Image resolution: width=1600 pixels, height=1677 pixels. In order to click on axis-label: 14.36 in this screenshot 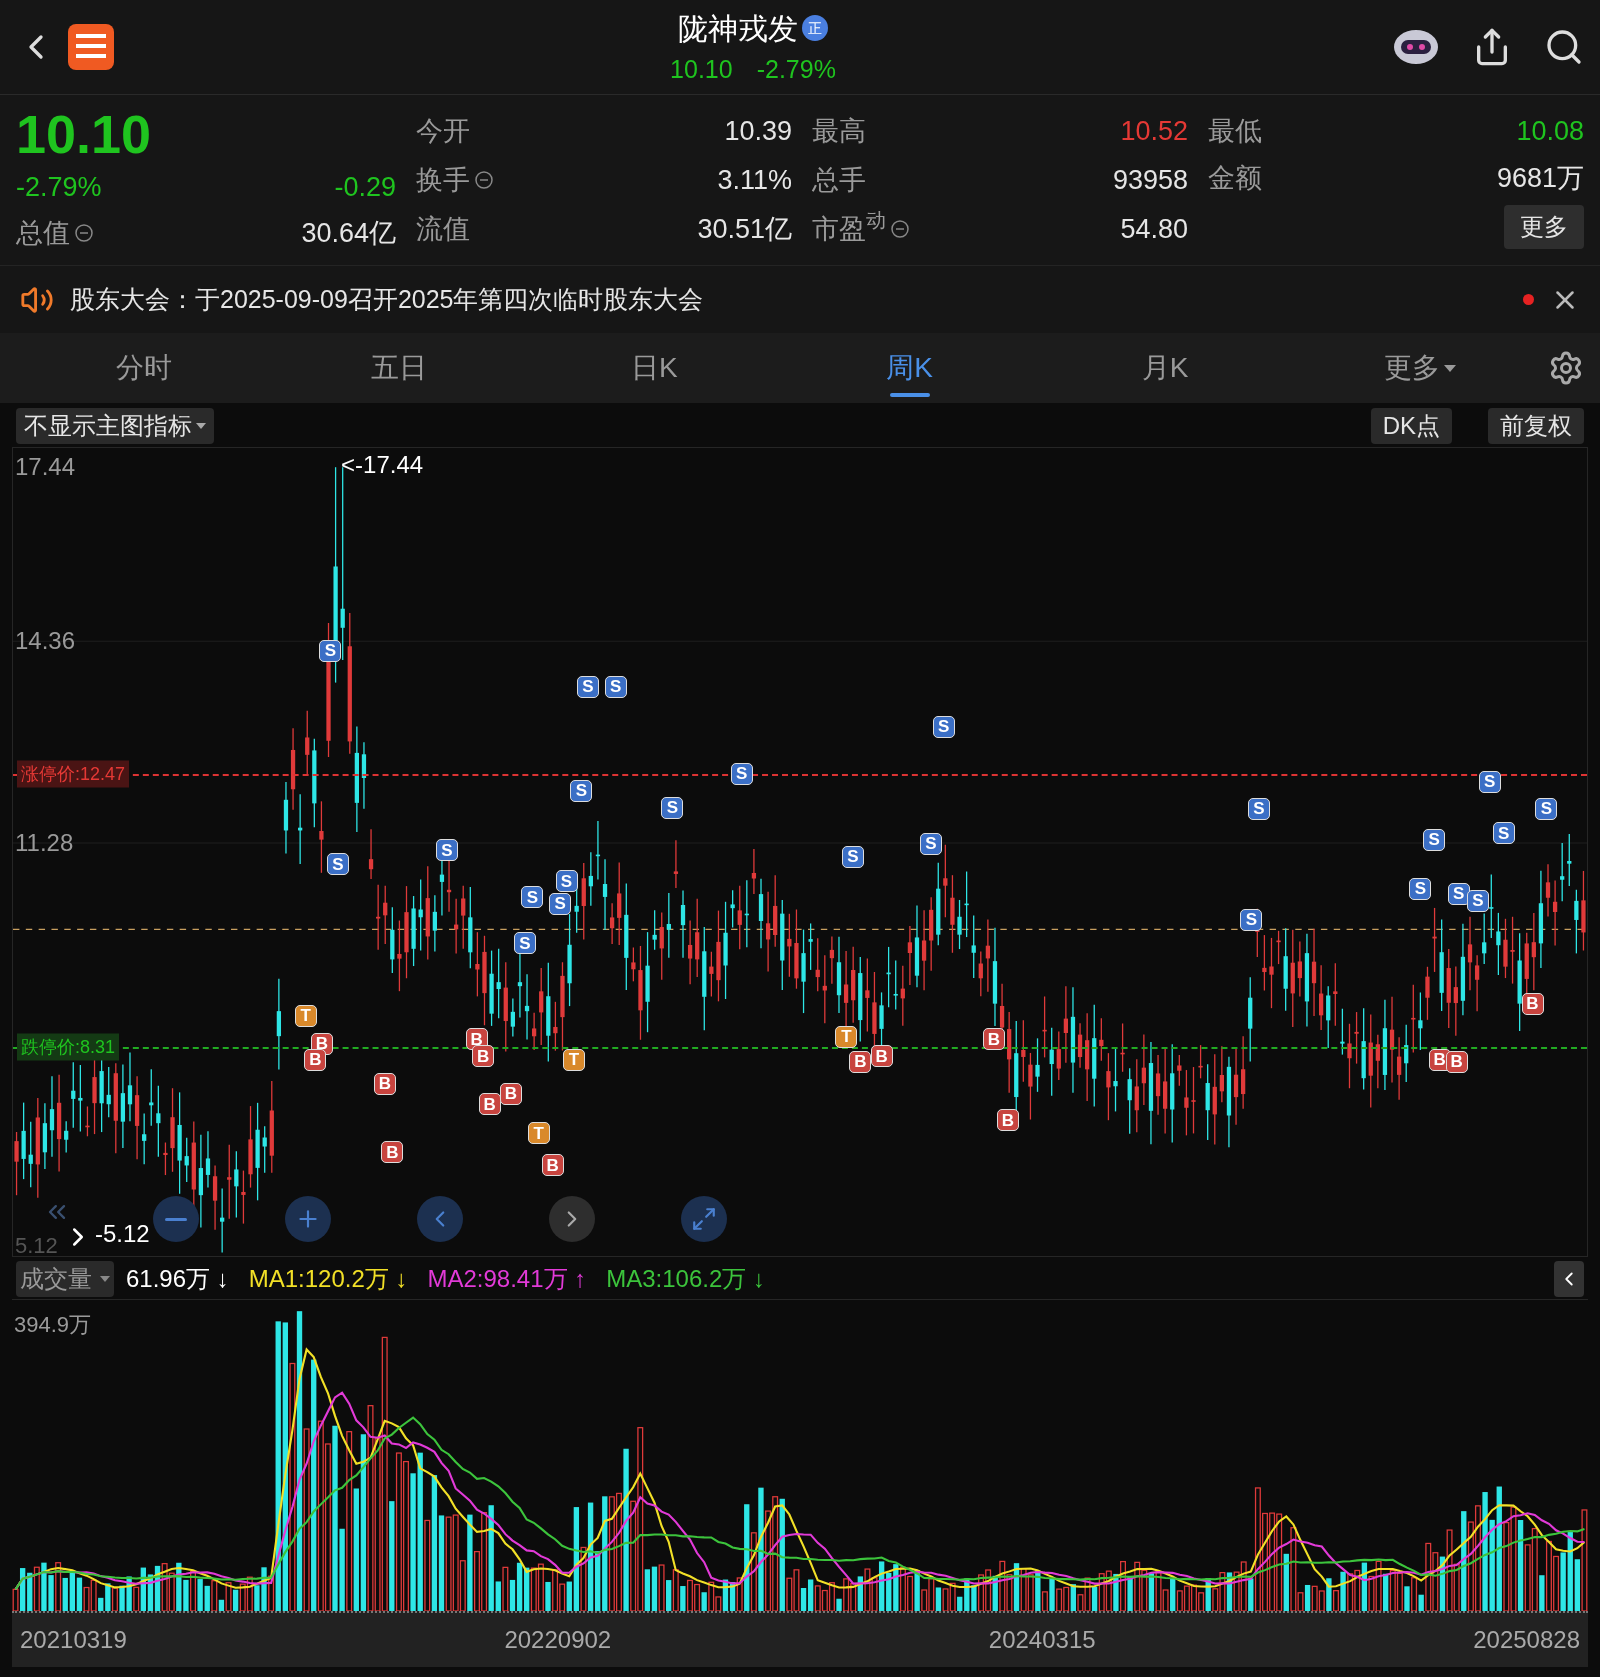, I will do `click(45, 641)`.